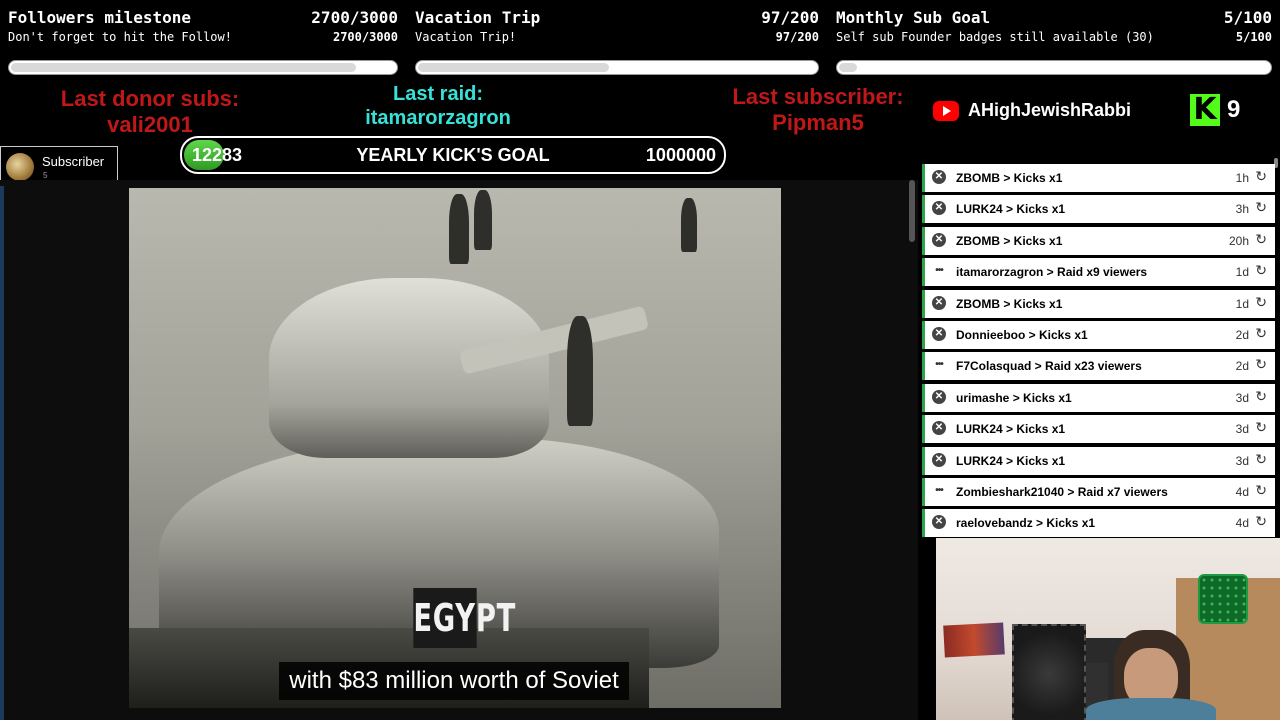 This screenshot has width=1280, height=720. I want to click on youtube-channel-name: AHighJewishRabbi, so click(1050, 110).